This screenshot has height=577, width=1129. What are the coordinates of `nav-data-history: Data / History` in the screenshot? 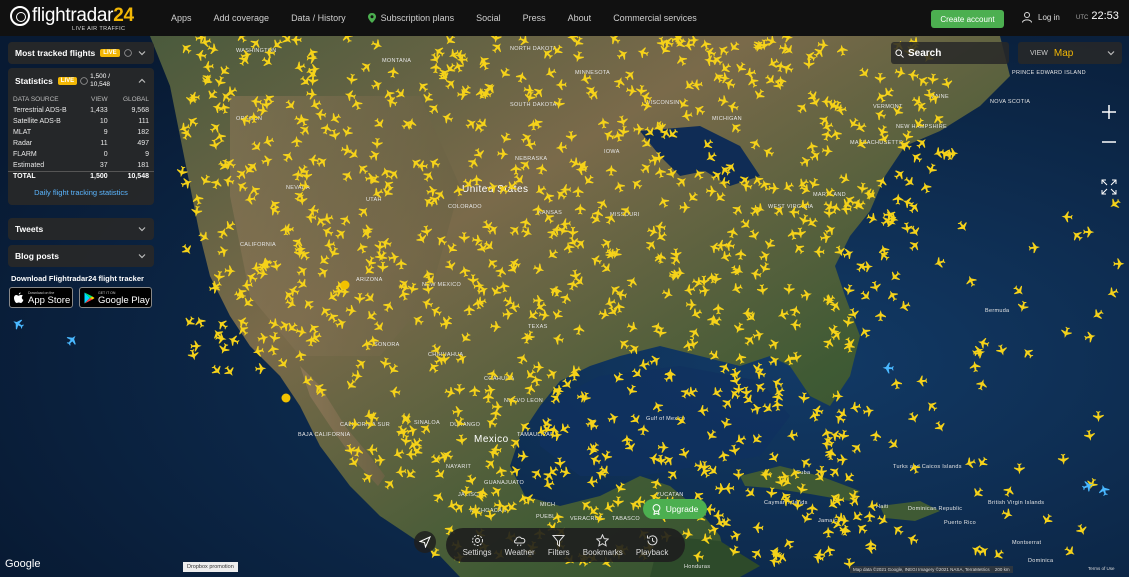 It's located at (318, 18).